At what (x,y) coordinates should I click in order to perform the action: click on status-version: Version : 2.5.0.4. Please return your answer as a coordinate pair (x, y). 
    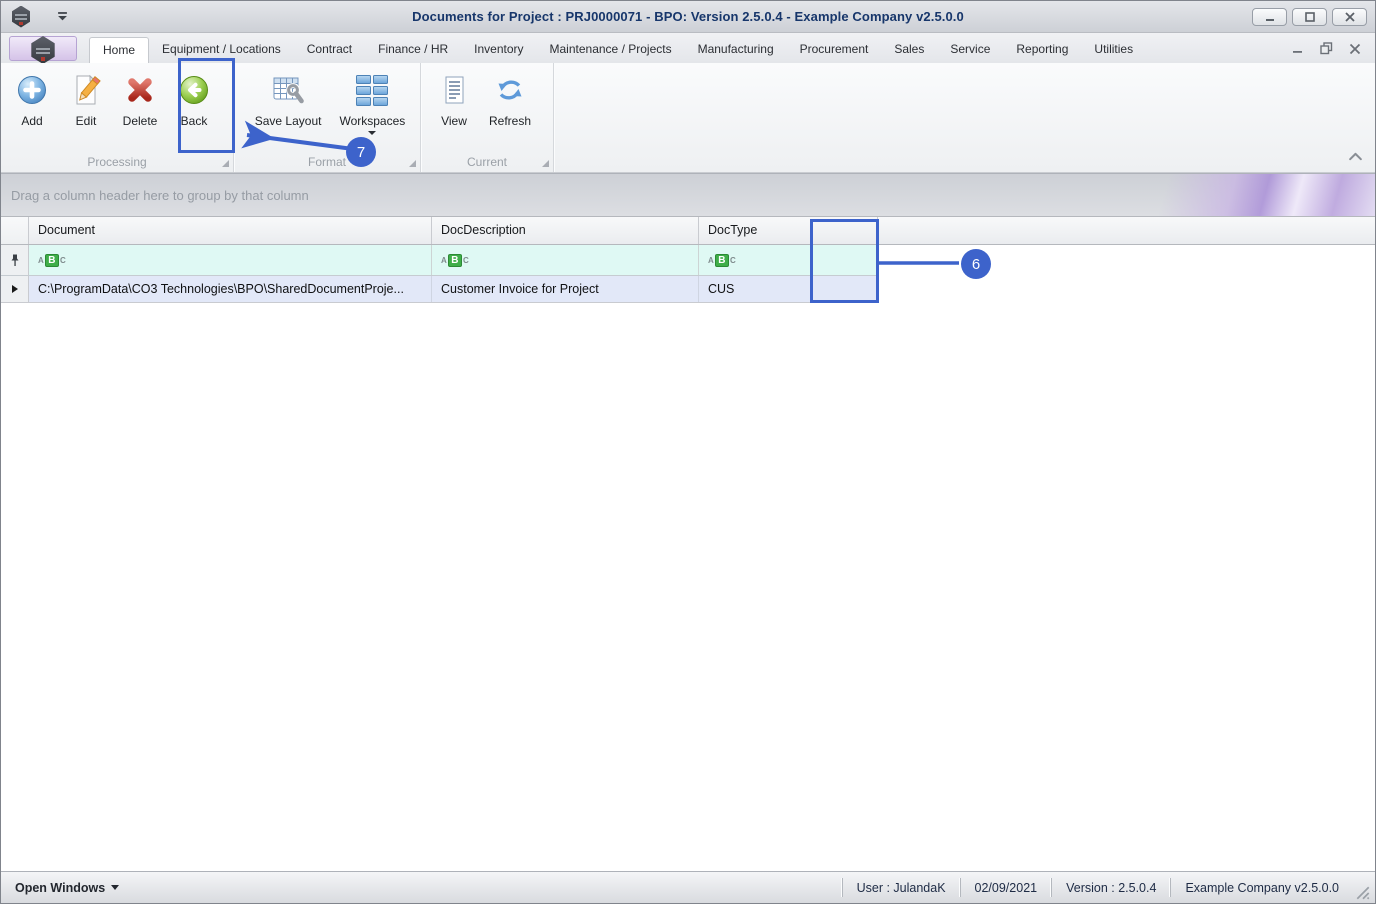
    Looking at the image, I should click on (1110, 887).